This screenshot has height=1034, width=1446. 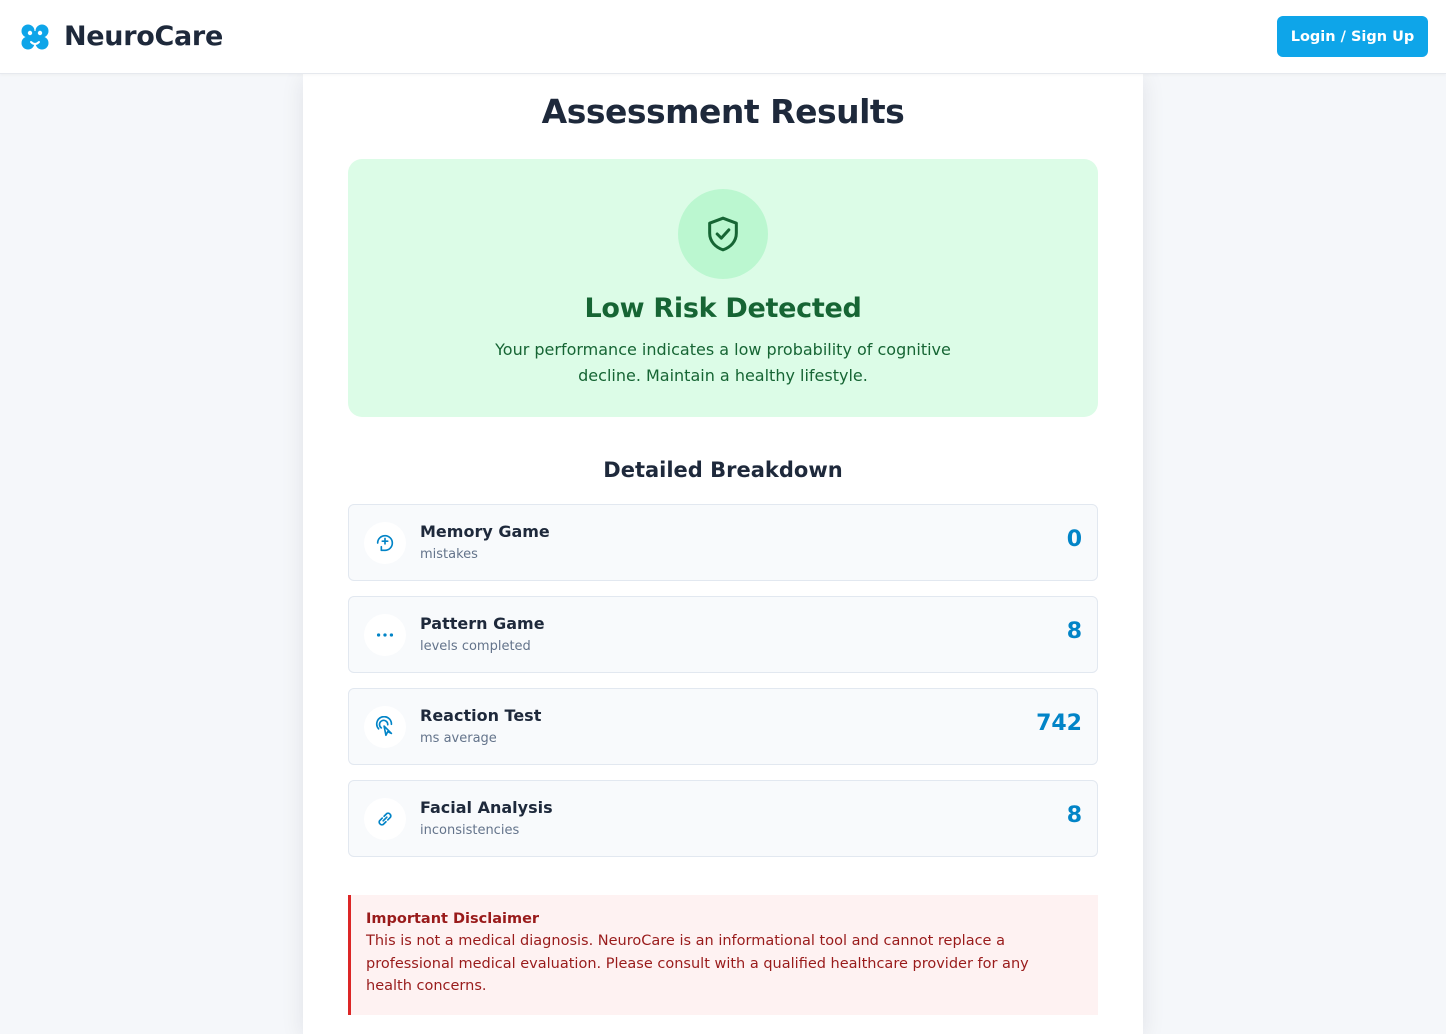 I want to click on brain-logo-icon, so click(x=35, y=37).